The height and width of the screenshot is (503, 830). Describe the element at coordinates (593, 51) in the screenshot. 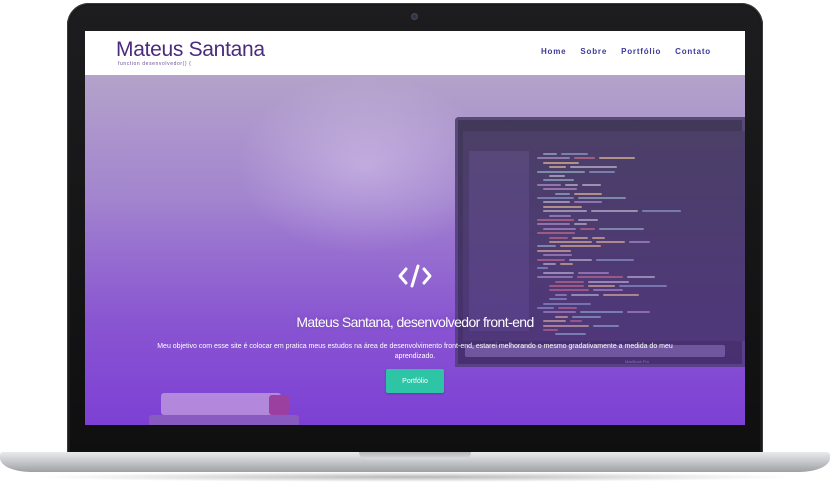

I see `nav-link-sobre: Sobre` at that location.